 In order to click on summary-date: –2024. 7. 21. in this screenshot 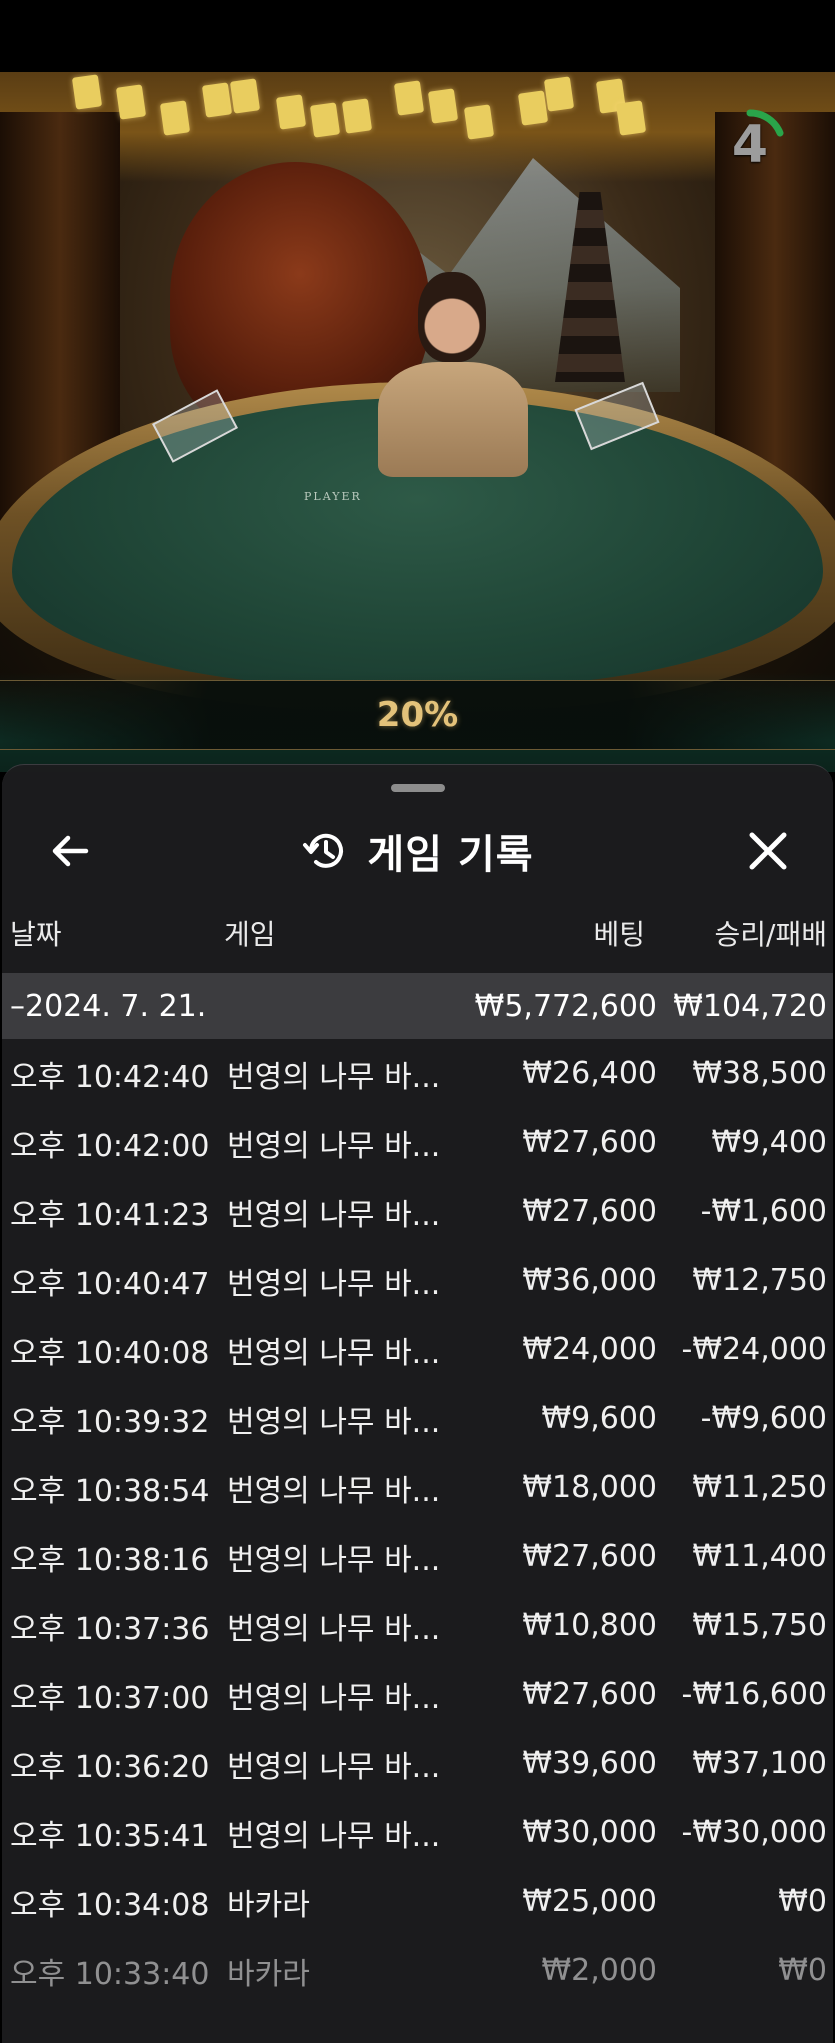, I will do `click(108, 1006)`.